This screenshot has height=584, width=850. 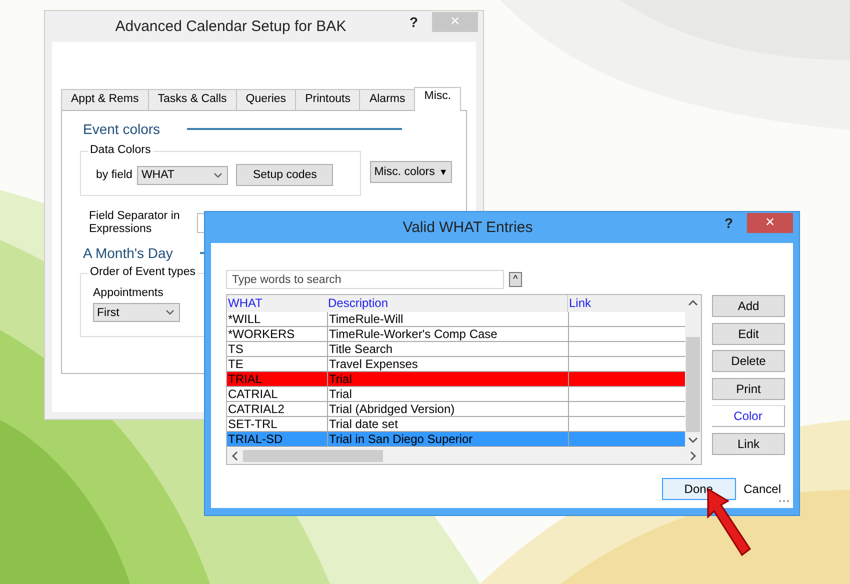 I want to click on search-field: Type words to search, so click(x=365, y=279).